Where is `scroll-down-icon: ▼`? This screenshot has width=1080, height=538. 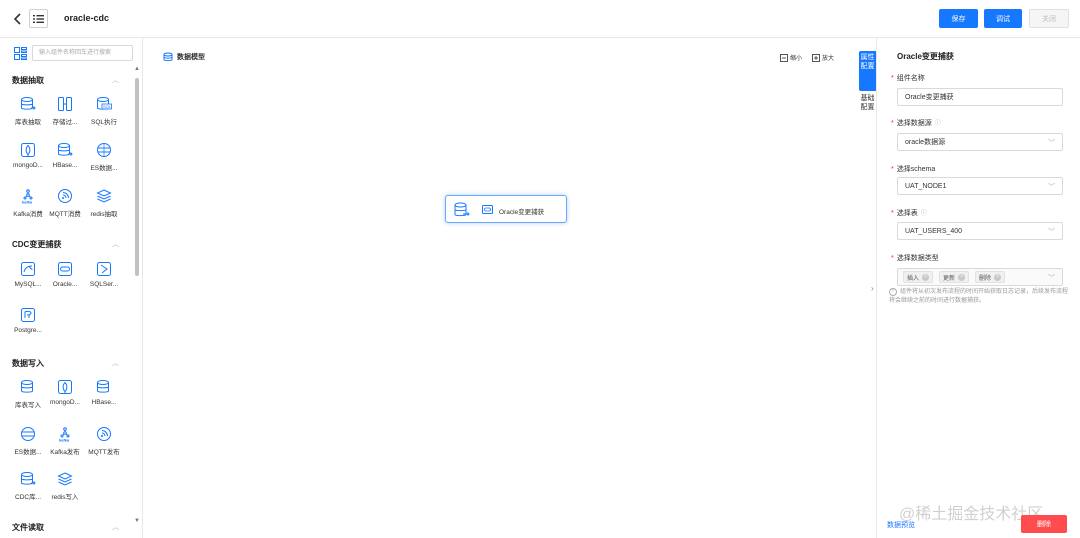 scroll-down-icon: ▼ is located at coordinates (137, 521).